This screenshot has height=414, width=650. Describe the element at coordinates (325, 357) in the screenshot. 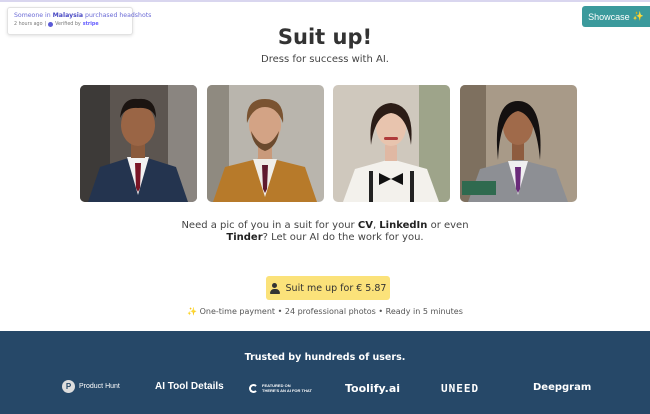

I see `trusted-heading: Trusted by hundreds of users.` at that location.